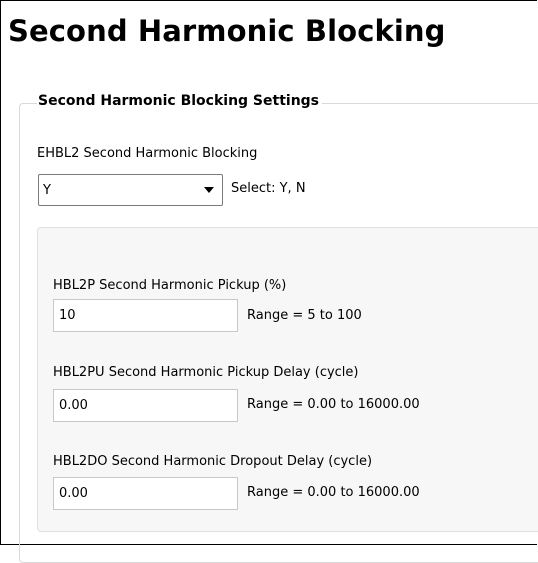 The width and height of the screenshot is (538, 563). What do you see at coordinates (145, 493) in the screenshot?
I see `hbl2do-input` at bounding box center [145, 493].